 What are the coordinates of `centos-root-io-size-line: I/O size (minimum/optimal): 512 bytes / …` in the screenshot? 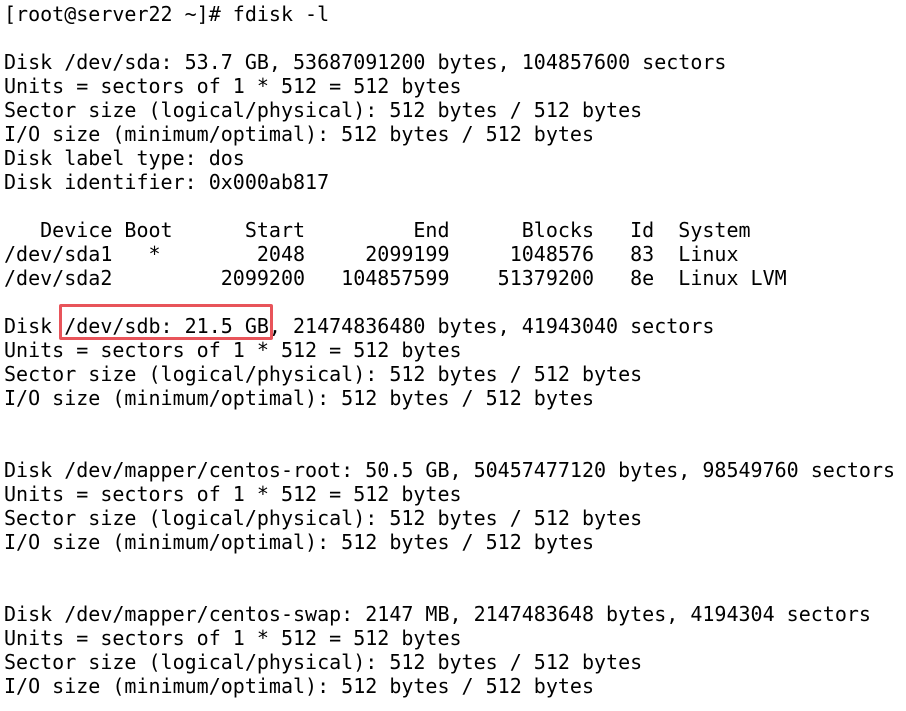 It's located at (299, 542).